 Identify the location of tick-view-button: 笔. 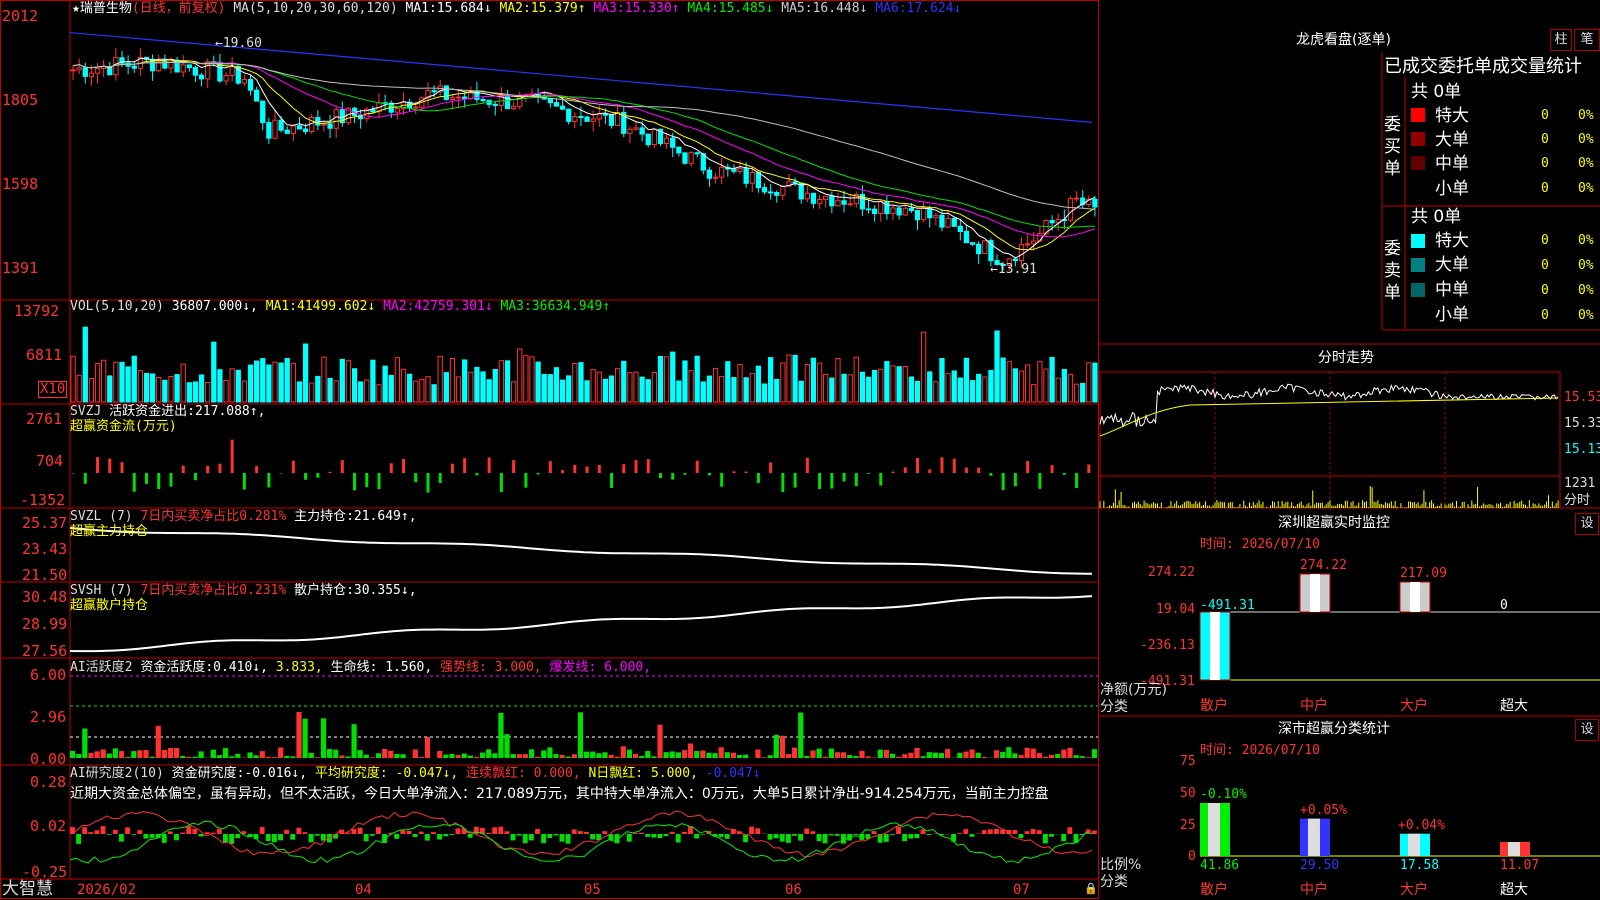
(1587, 40).